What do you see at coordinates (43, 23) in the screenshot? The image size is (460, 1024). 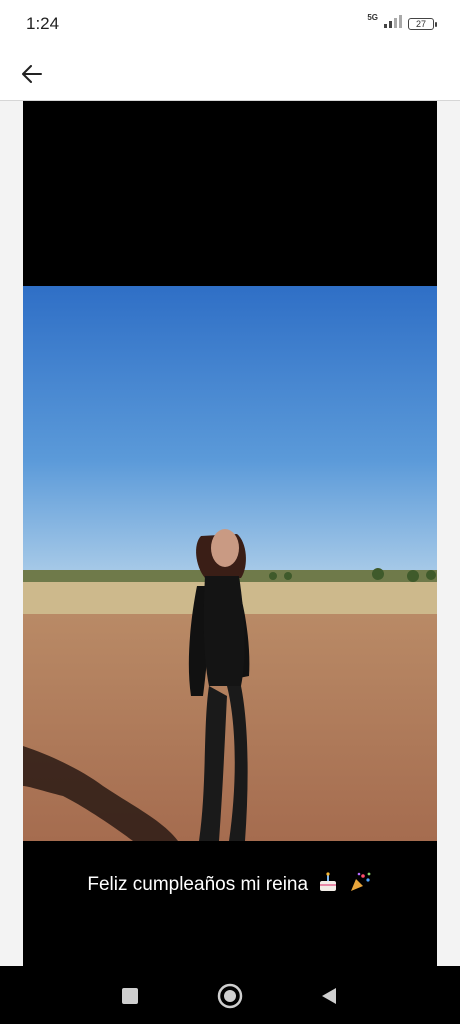 I see `status-time: 1:24` at bounding box center [43, 23].